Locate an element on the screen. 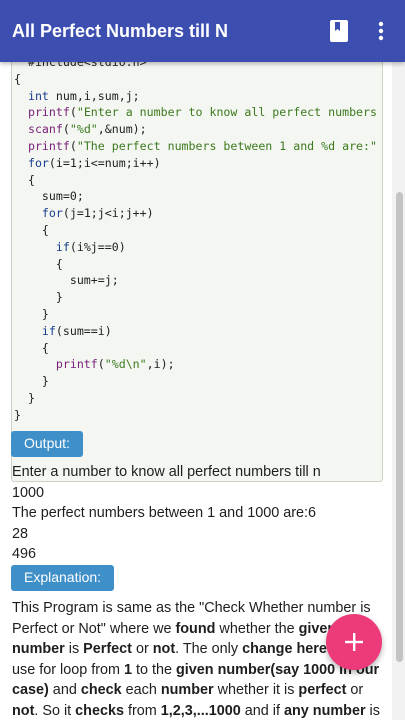  app-bar: All Perfect Numbers till N is located at coordinates (202, 31).